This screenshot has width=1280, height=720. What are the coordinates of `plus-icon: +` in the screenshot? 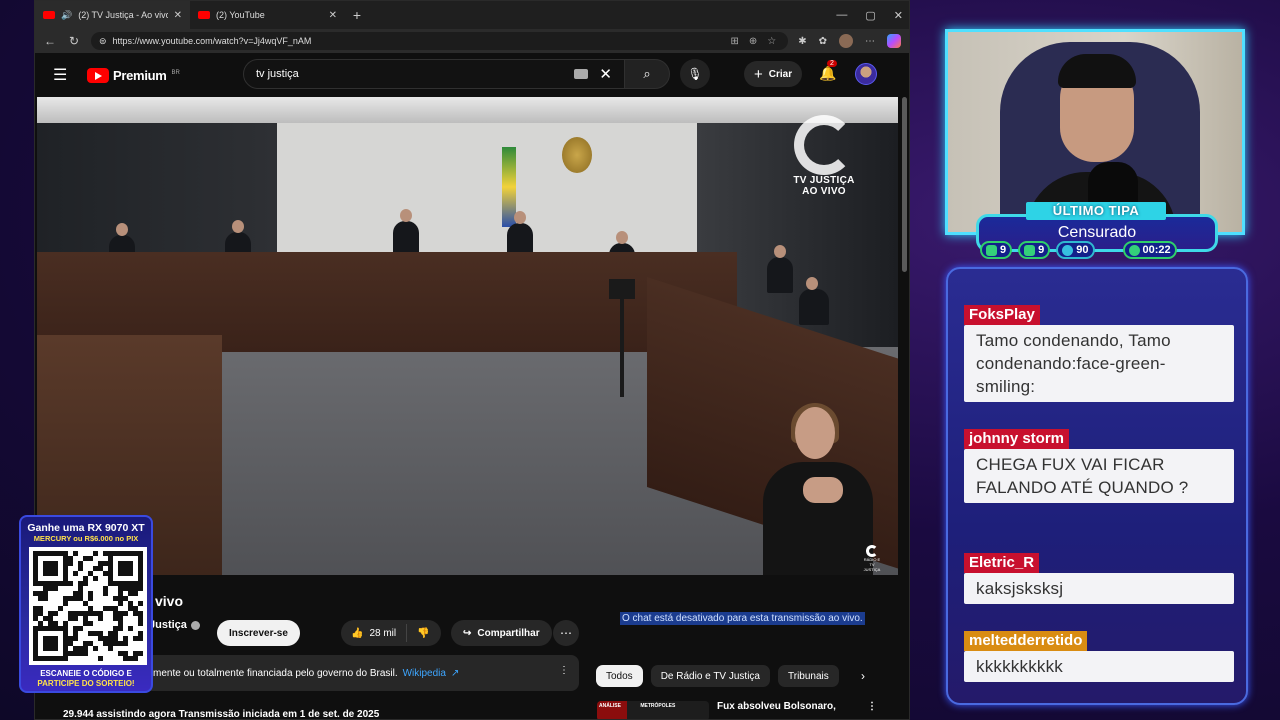 It's located at (758, 74).